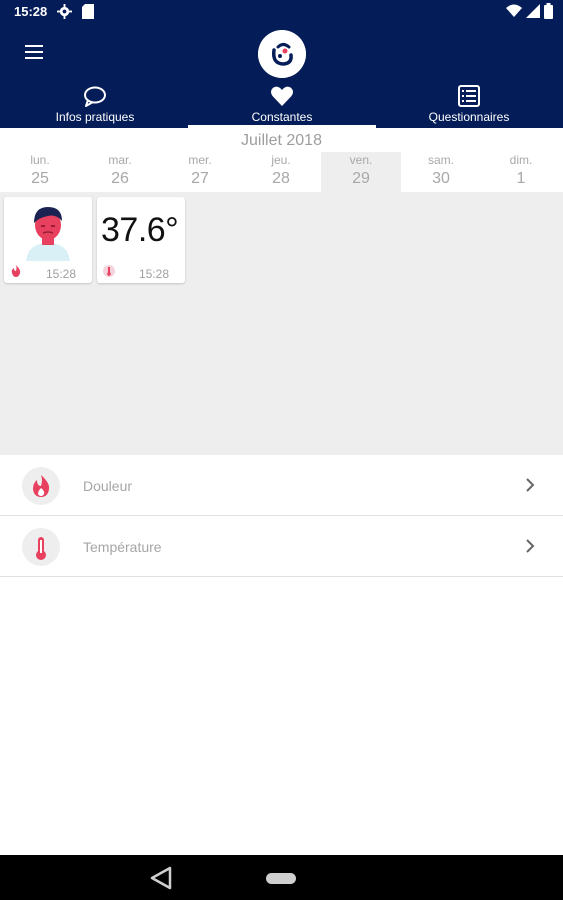 This screenshot has height=900, width=563. Describe the element at coordinates (122, 547) in the screenshot. I see `list-item-label: Température` at that location.